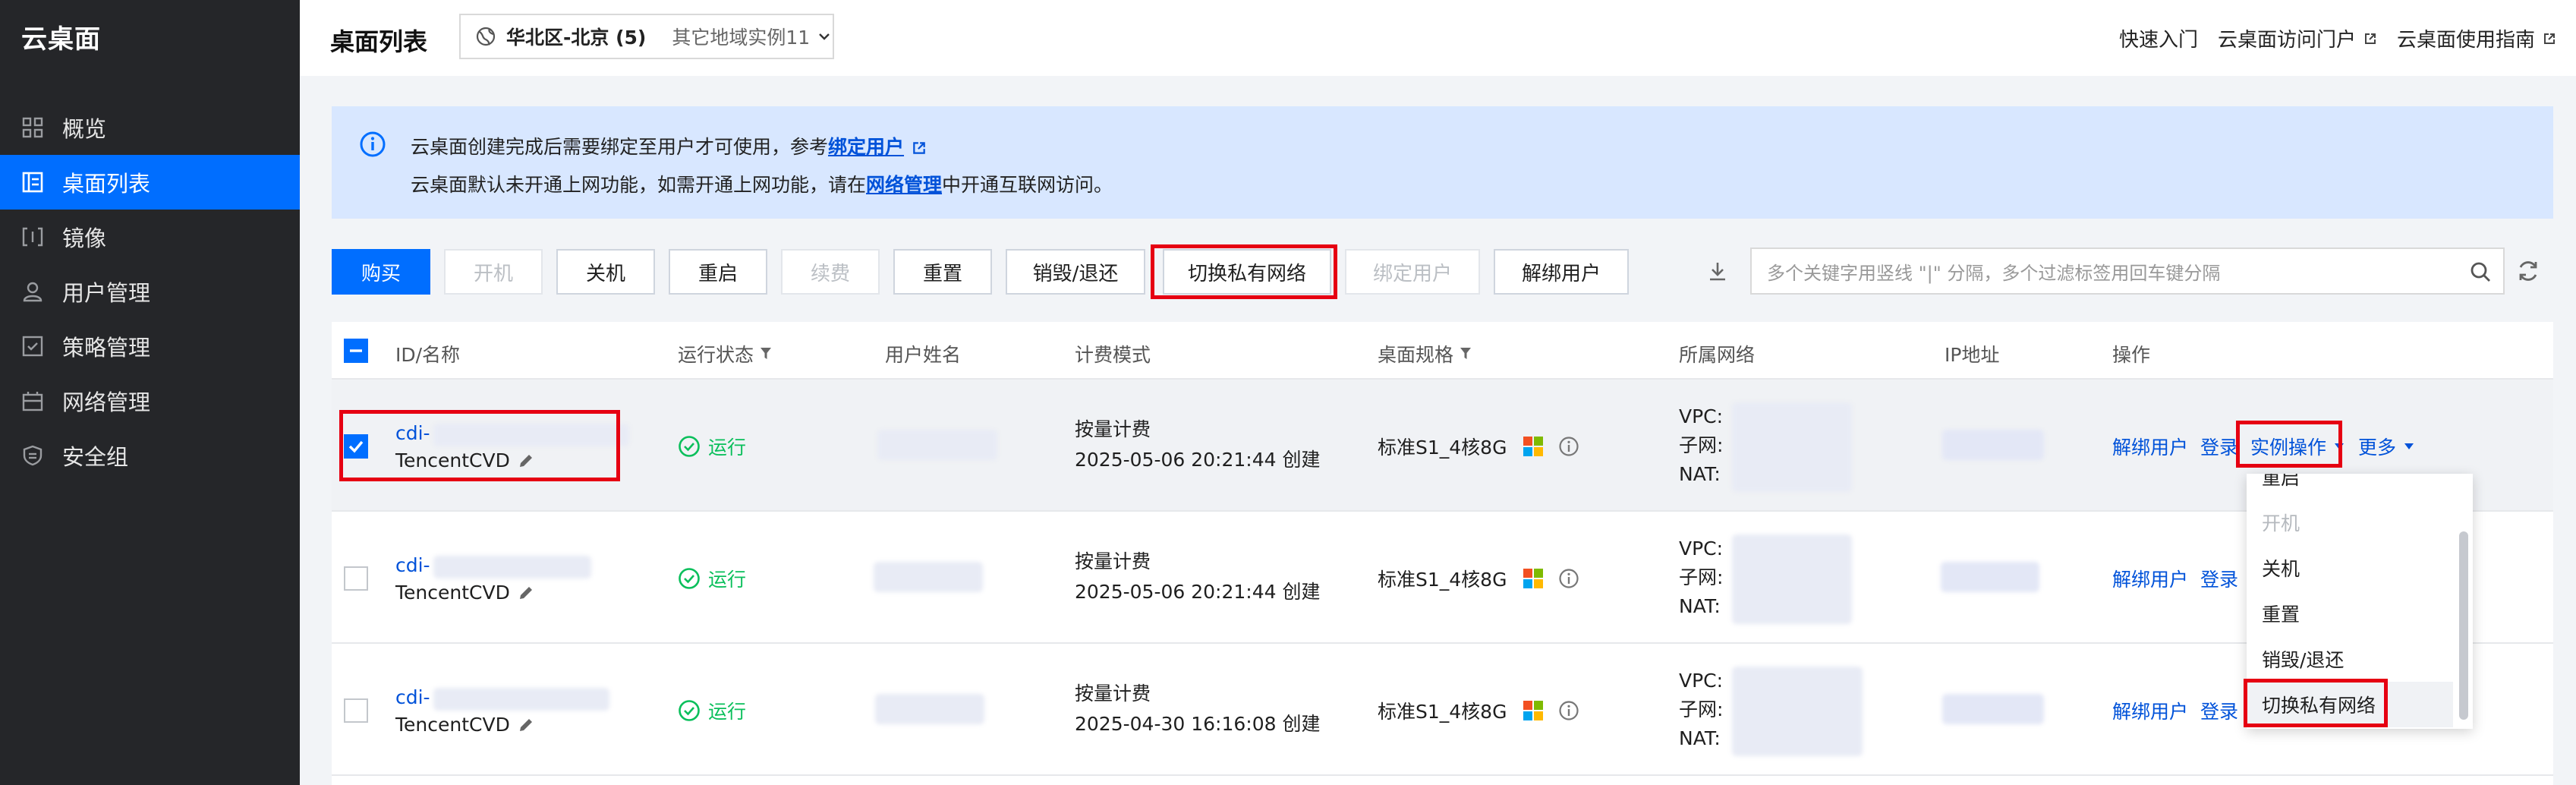 This screenshot has height=785, width=2576. Describe the element at coordinates (942, 272) in the screenshot. I see `reset-button: 重置` at that location.